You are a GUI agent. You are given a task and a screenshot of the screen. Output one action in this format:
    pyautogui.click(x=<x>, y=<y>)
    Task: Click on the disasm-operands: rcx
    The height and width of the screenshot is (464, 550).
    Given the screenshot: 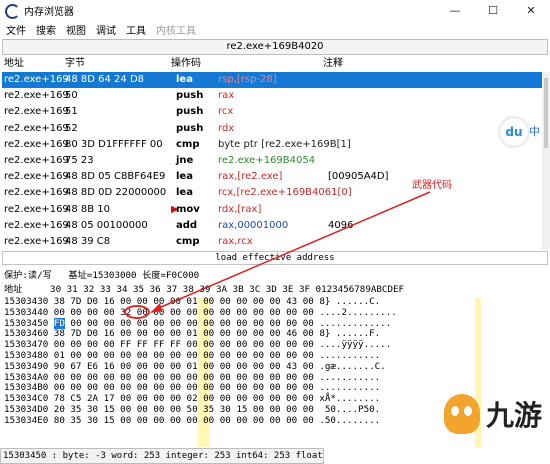 What is the action you would take?
    pyautogui.click(x=226, y=112)
    